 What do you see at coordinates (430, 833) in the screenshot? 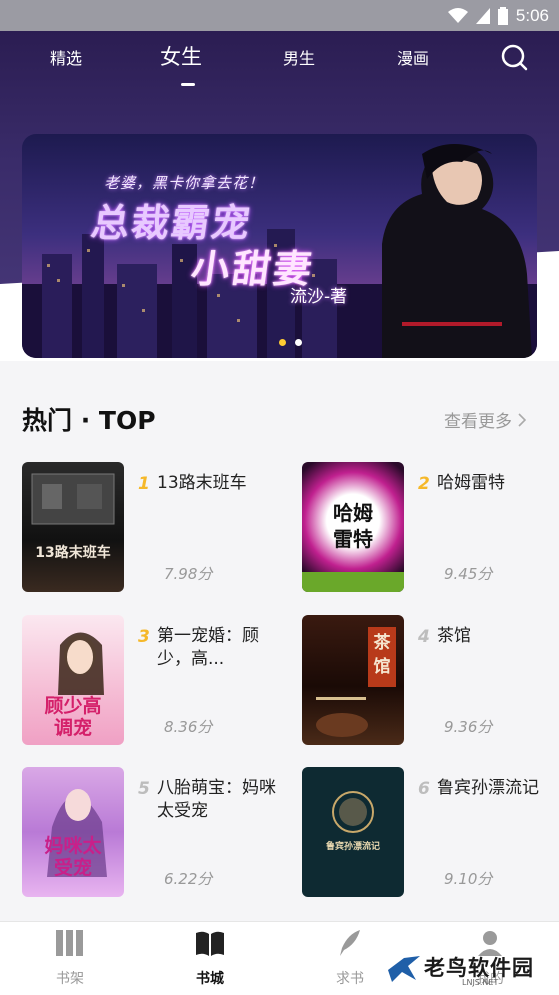
I see `book-item: 鲁宾孙漂流记 6 鲁宾孙漂流记 9.10分` at bounding box center [430, 833].